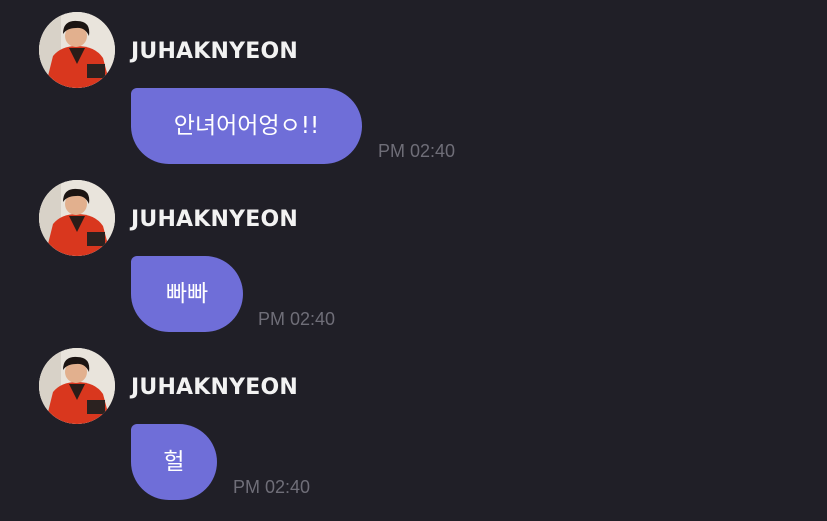 This screenshot has height=521, width=827. I want to click on message-text: 안녀어어엉ㅇ!!, so click(246, 126).